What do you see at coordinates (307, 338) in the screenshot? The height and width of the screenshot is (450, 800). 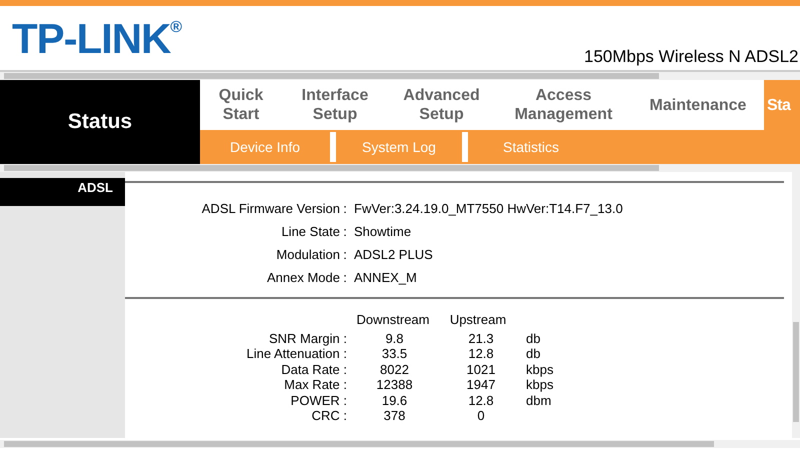 I see `row-label: SNR Margin :` at bounding box center [307, 338].